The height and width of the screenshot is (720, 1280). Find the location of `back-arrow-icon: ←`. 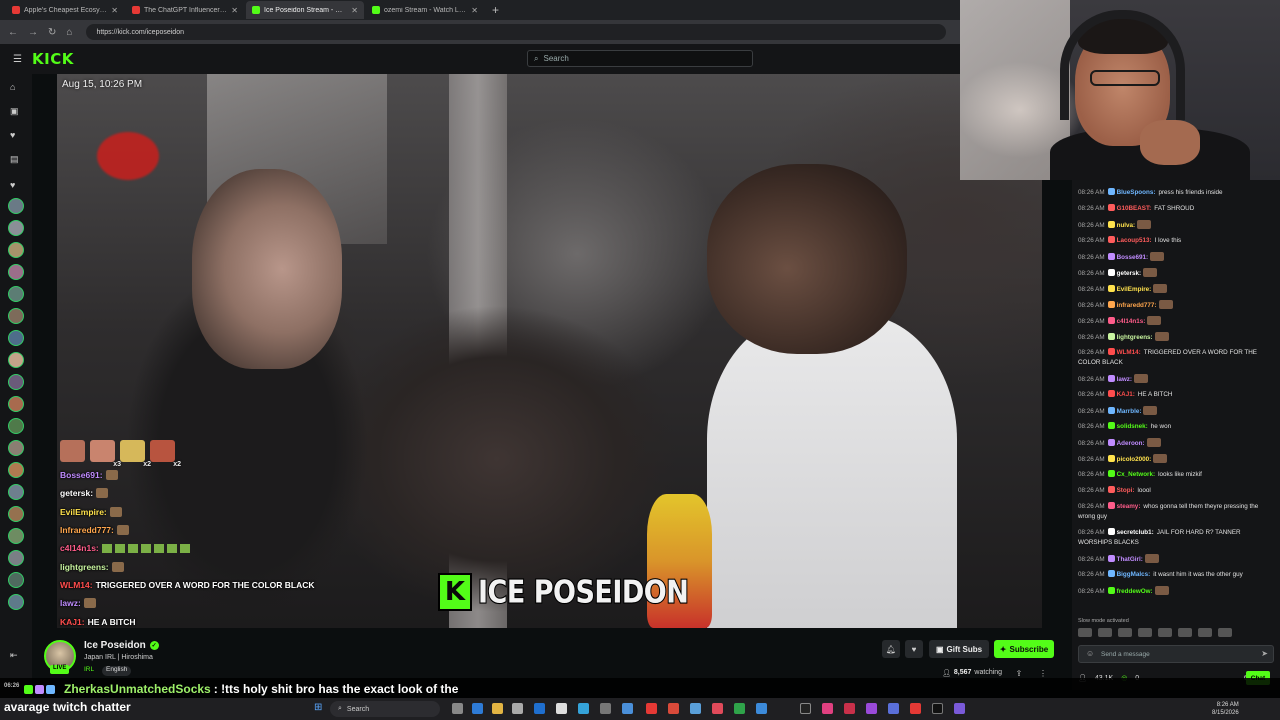

back-arrow-icon: ← is located at coordinates (13, 32).